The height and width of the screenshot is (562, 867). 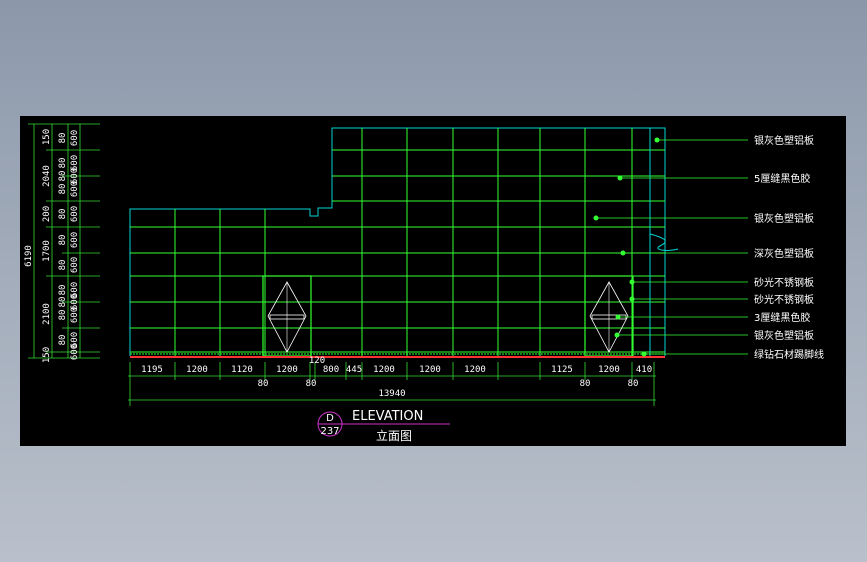 I want to click on annotation-label: 3厘缝黑色胶, so click(x=782, y=317).